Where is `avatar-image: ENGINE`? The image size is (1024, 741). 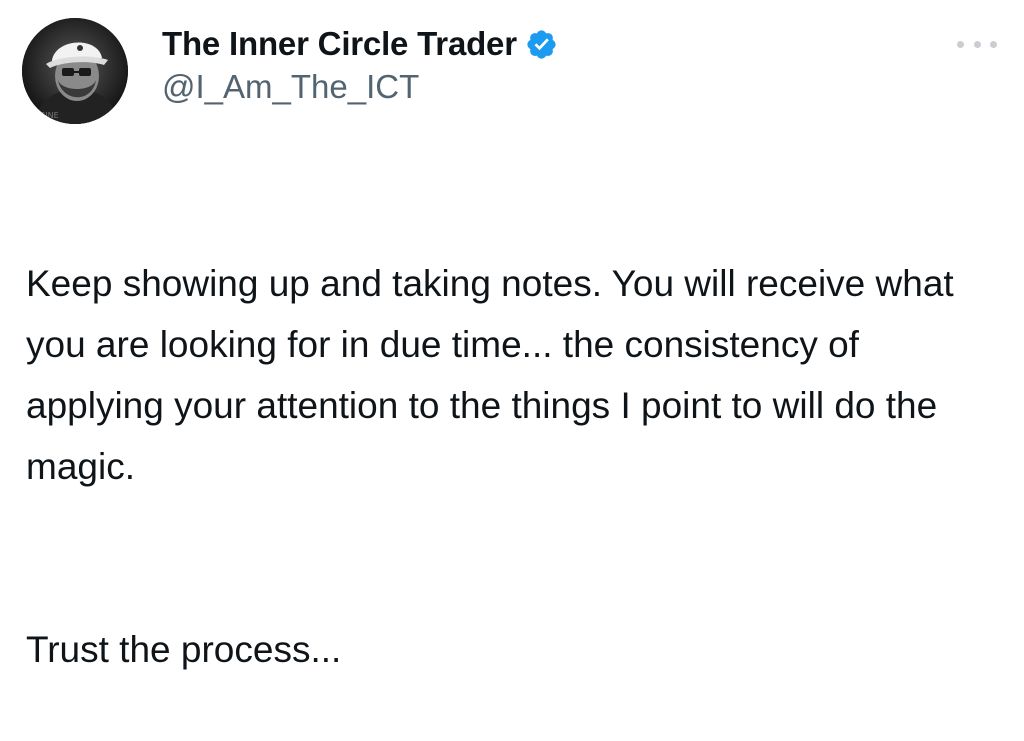 avatar-image: ENGINE is located at coordinates (75, 71).